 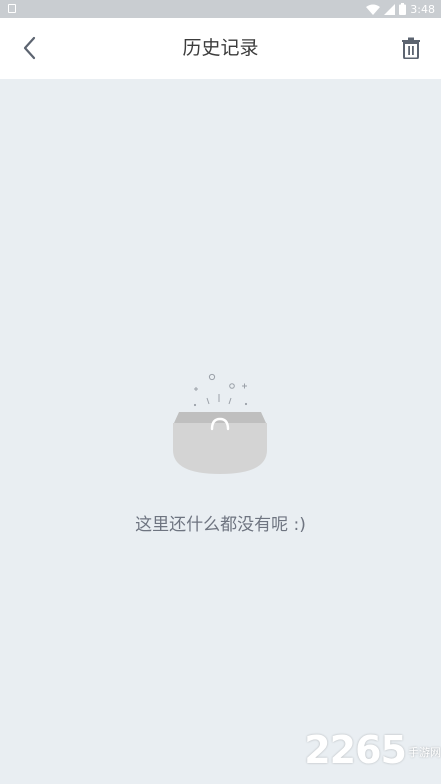 I want to click on battery-icon, so click(x=403, y=9).